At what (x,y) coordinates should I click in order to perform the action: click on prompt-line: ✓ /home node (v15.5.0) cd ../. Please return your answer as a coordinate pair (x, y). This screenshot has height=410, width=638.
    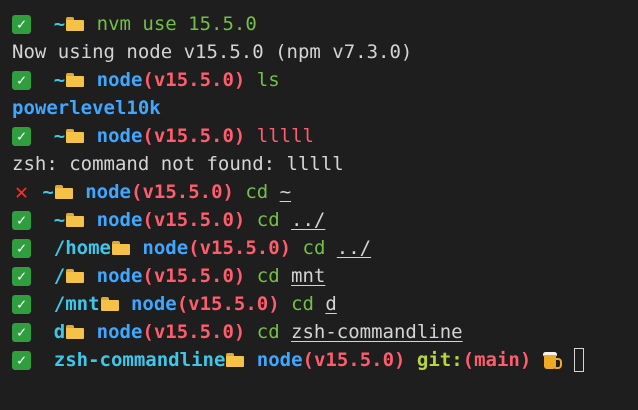
    Looking at the image, I should click on (319, 248).